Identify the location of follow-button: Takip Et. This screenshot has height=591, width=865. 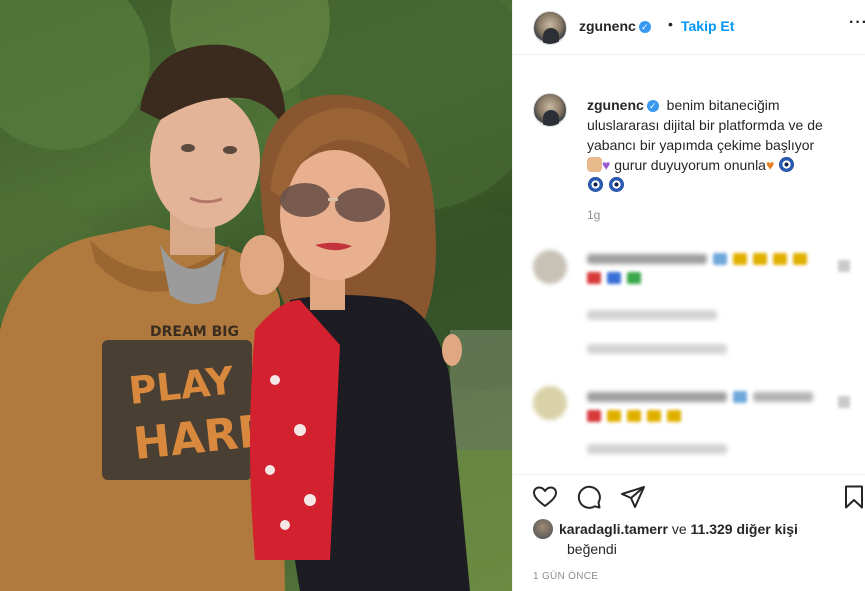
(707, 26).